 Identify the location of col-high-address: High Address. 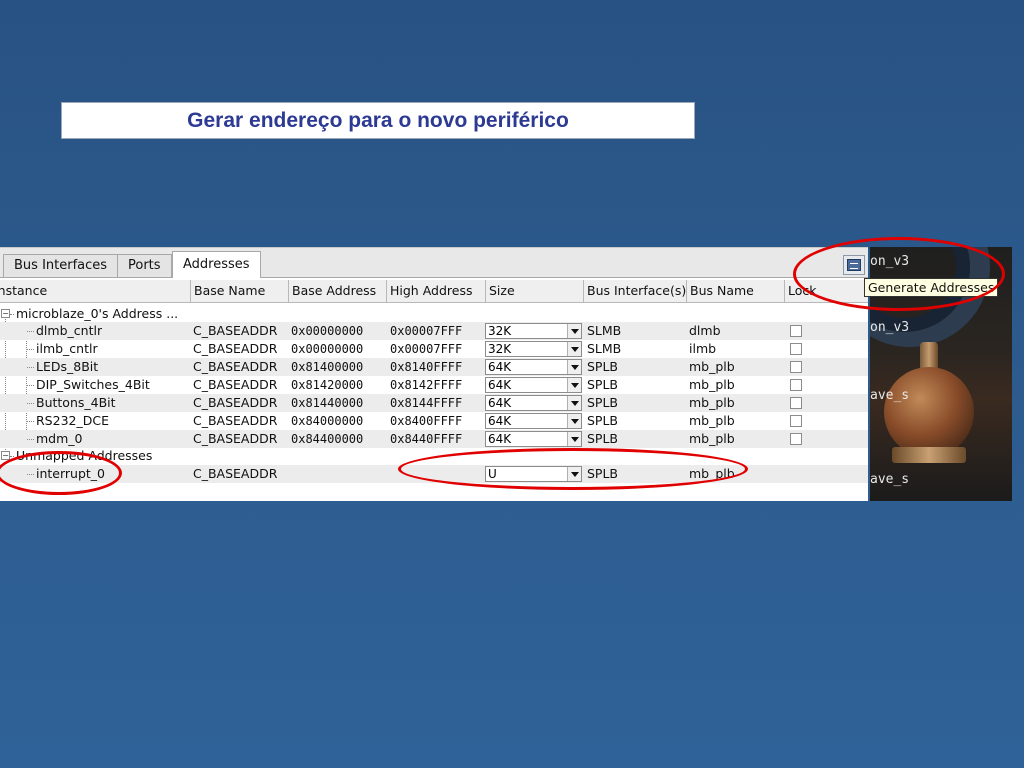
(435, 291).